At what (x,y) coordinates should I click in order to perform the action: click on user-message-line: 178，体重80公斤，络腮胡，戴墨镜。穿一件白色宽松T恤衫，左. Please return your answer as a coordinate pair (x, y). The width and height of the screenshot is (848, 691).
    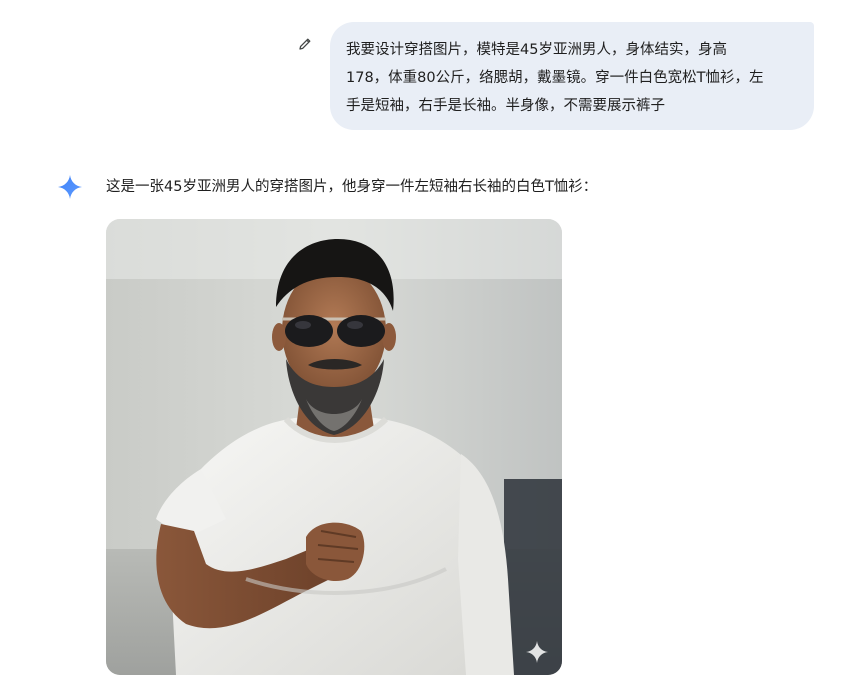
    Looking at the image, I should click on (555, 78).